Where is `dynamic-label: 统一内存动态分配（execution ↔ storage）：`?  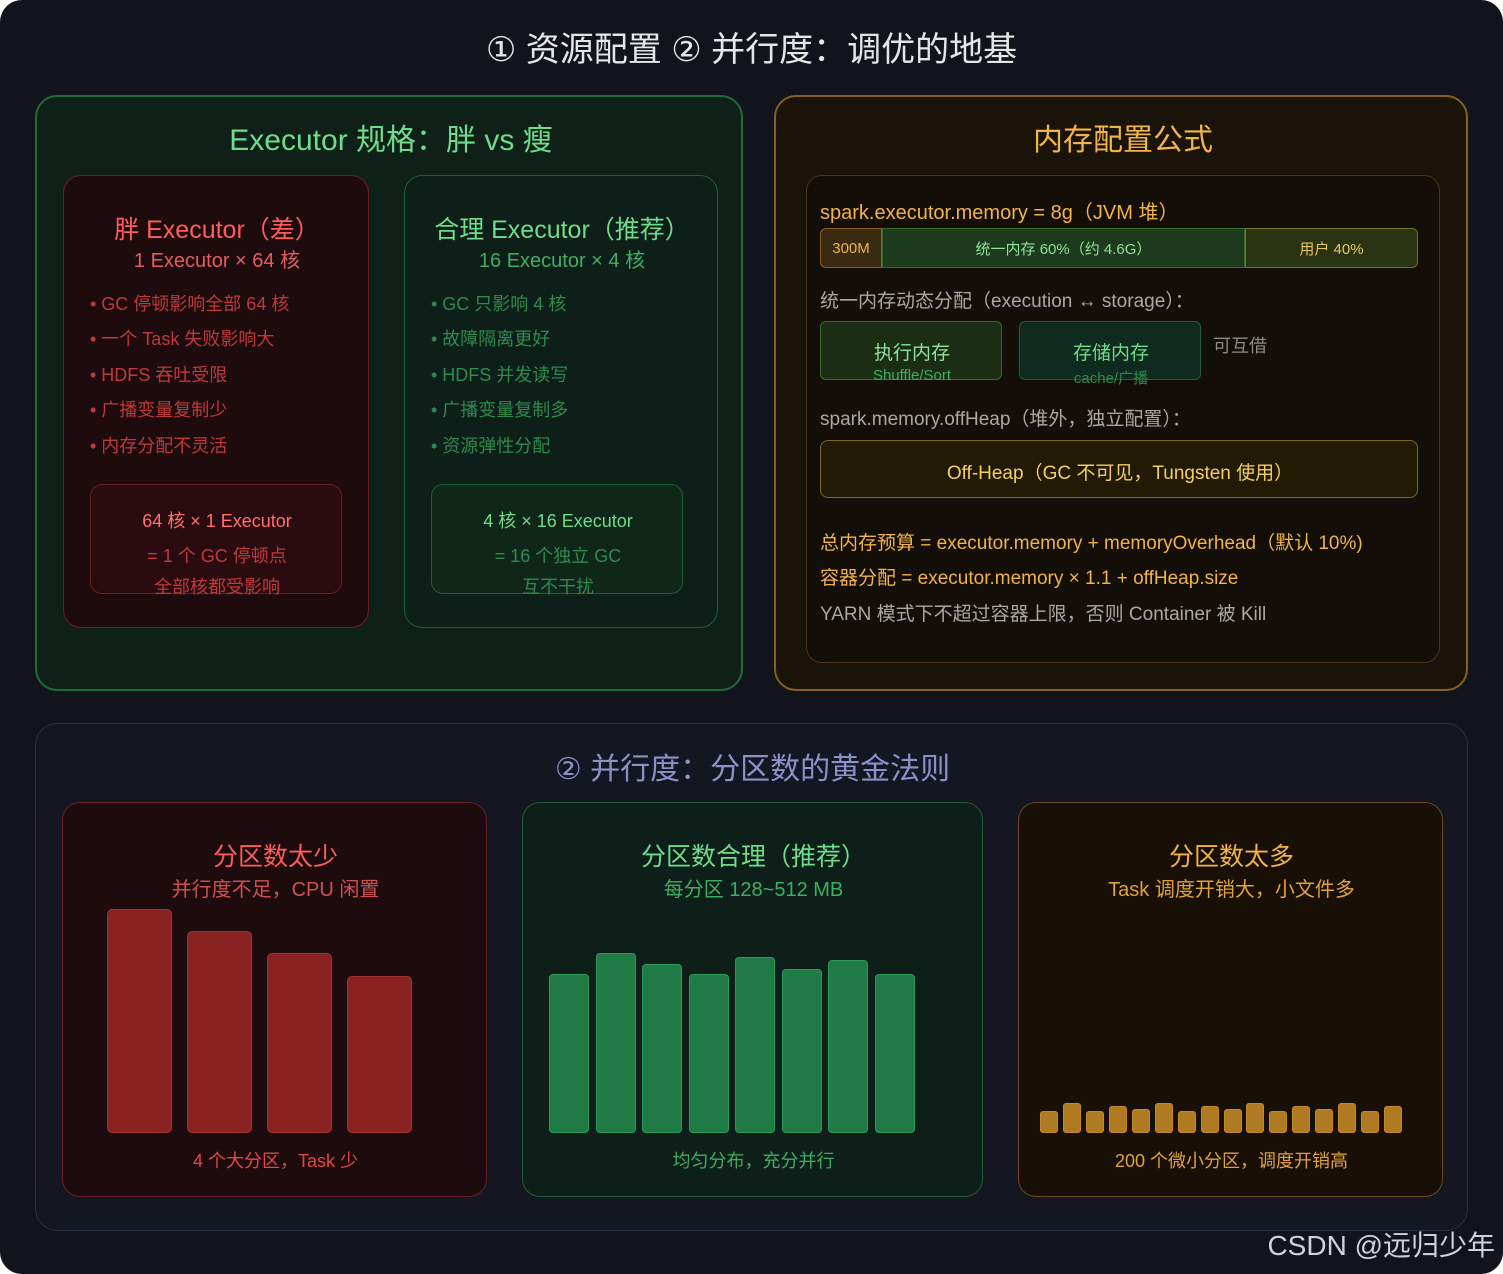
dynamic-label: 统一内存动态分配（execution ↔ storage）： is located at coordinates (1007, 301).